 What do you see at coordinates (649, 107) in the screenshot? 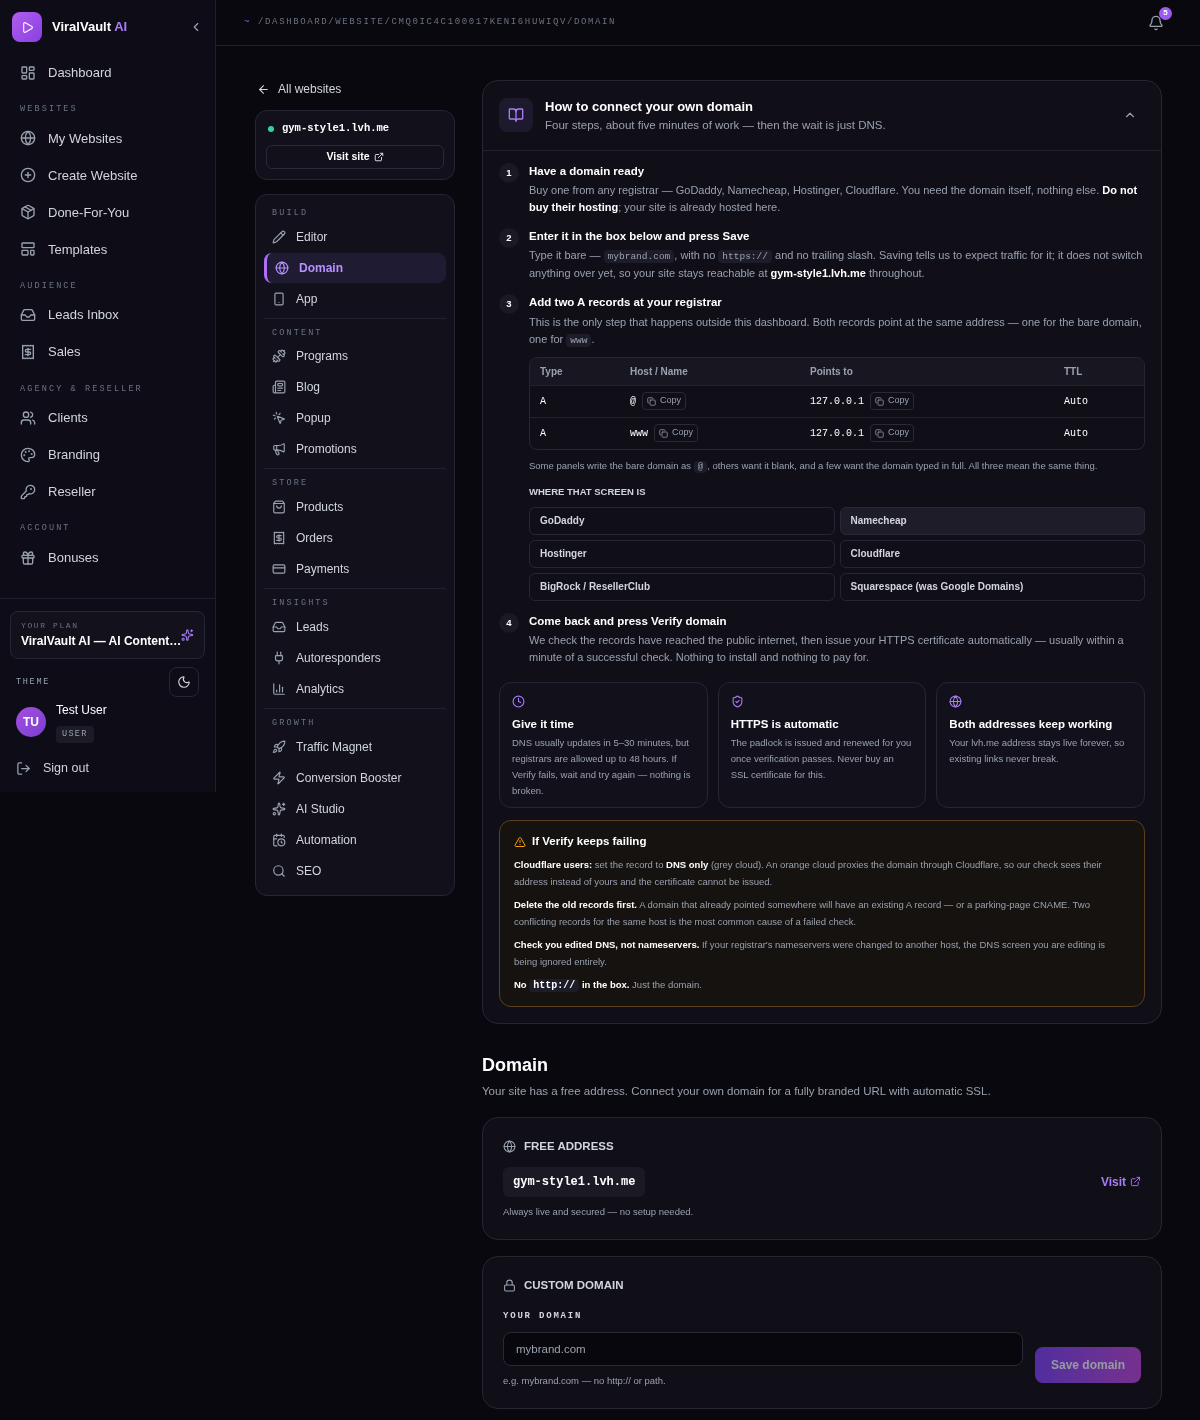
I see `guide-title: How to connect your own domain` at bounding box center [649, 107].